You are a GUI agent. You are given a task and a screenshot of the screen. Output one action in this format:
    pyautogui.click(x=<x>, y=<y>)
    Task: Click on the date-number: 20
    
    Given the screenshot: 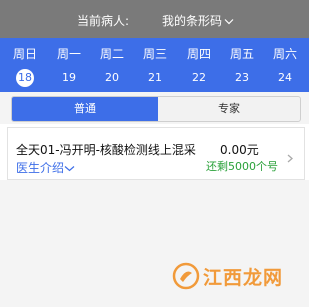 What is the action you would take?
    pyautogui.click(x=112, y=77)
    